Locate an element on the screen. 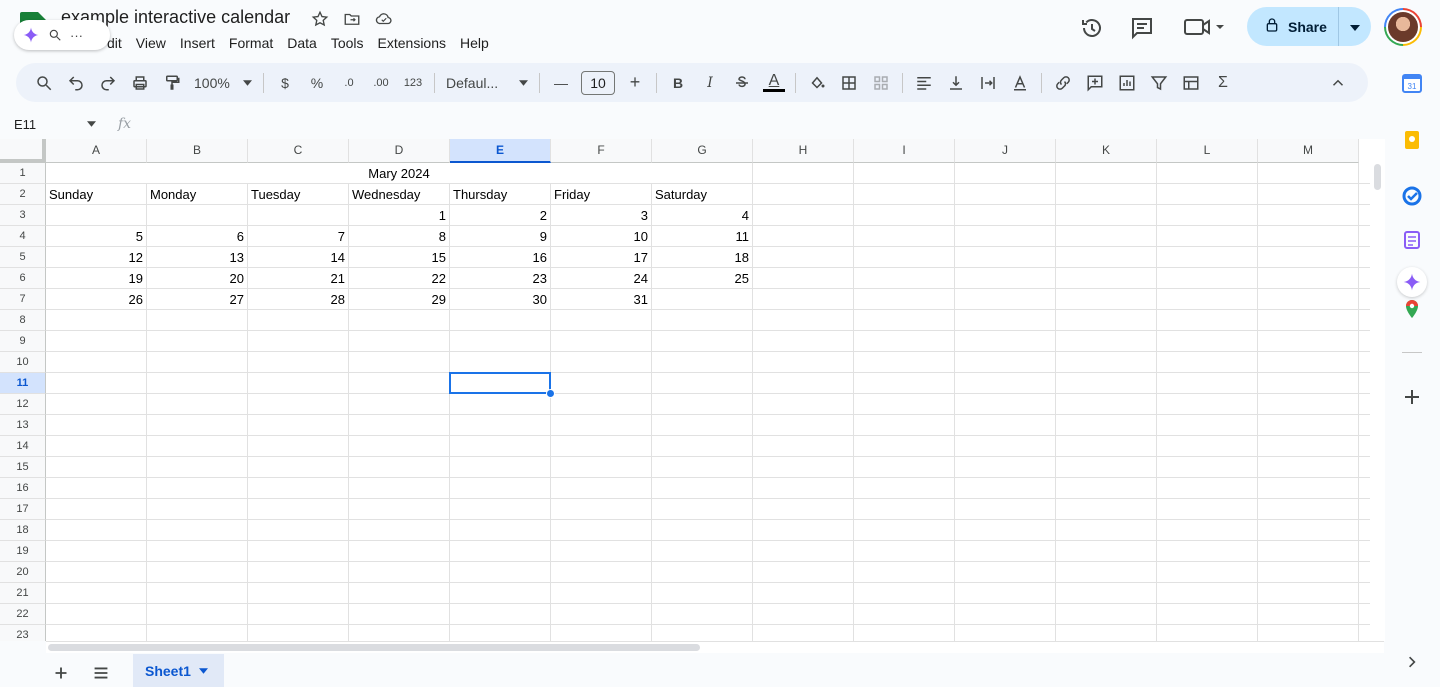 This screenshot has height=687, width=1440. column-header: A is located at coordinates (96, 151).